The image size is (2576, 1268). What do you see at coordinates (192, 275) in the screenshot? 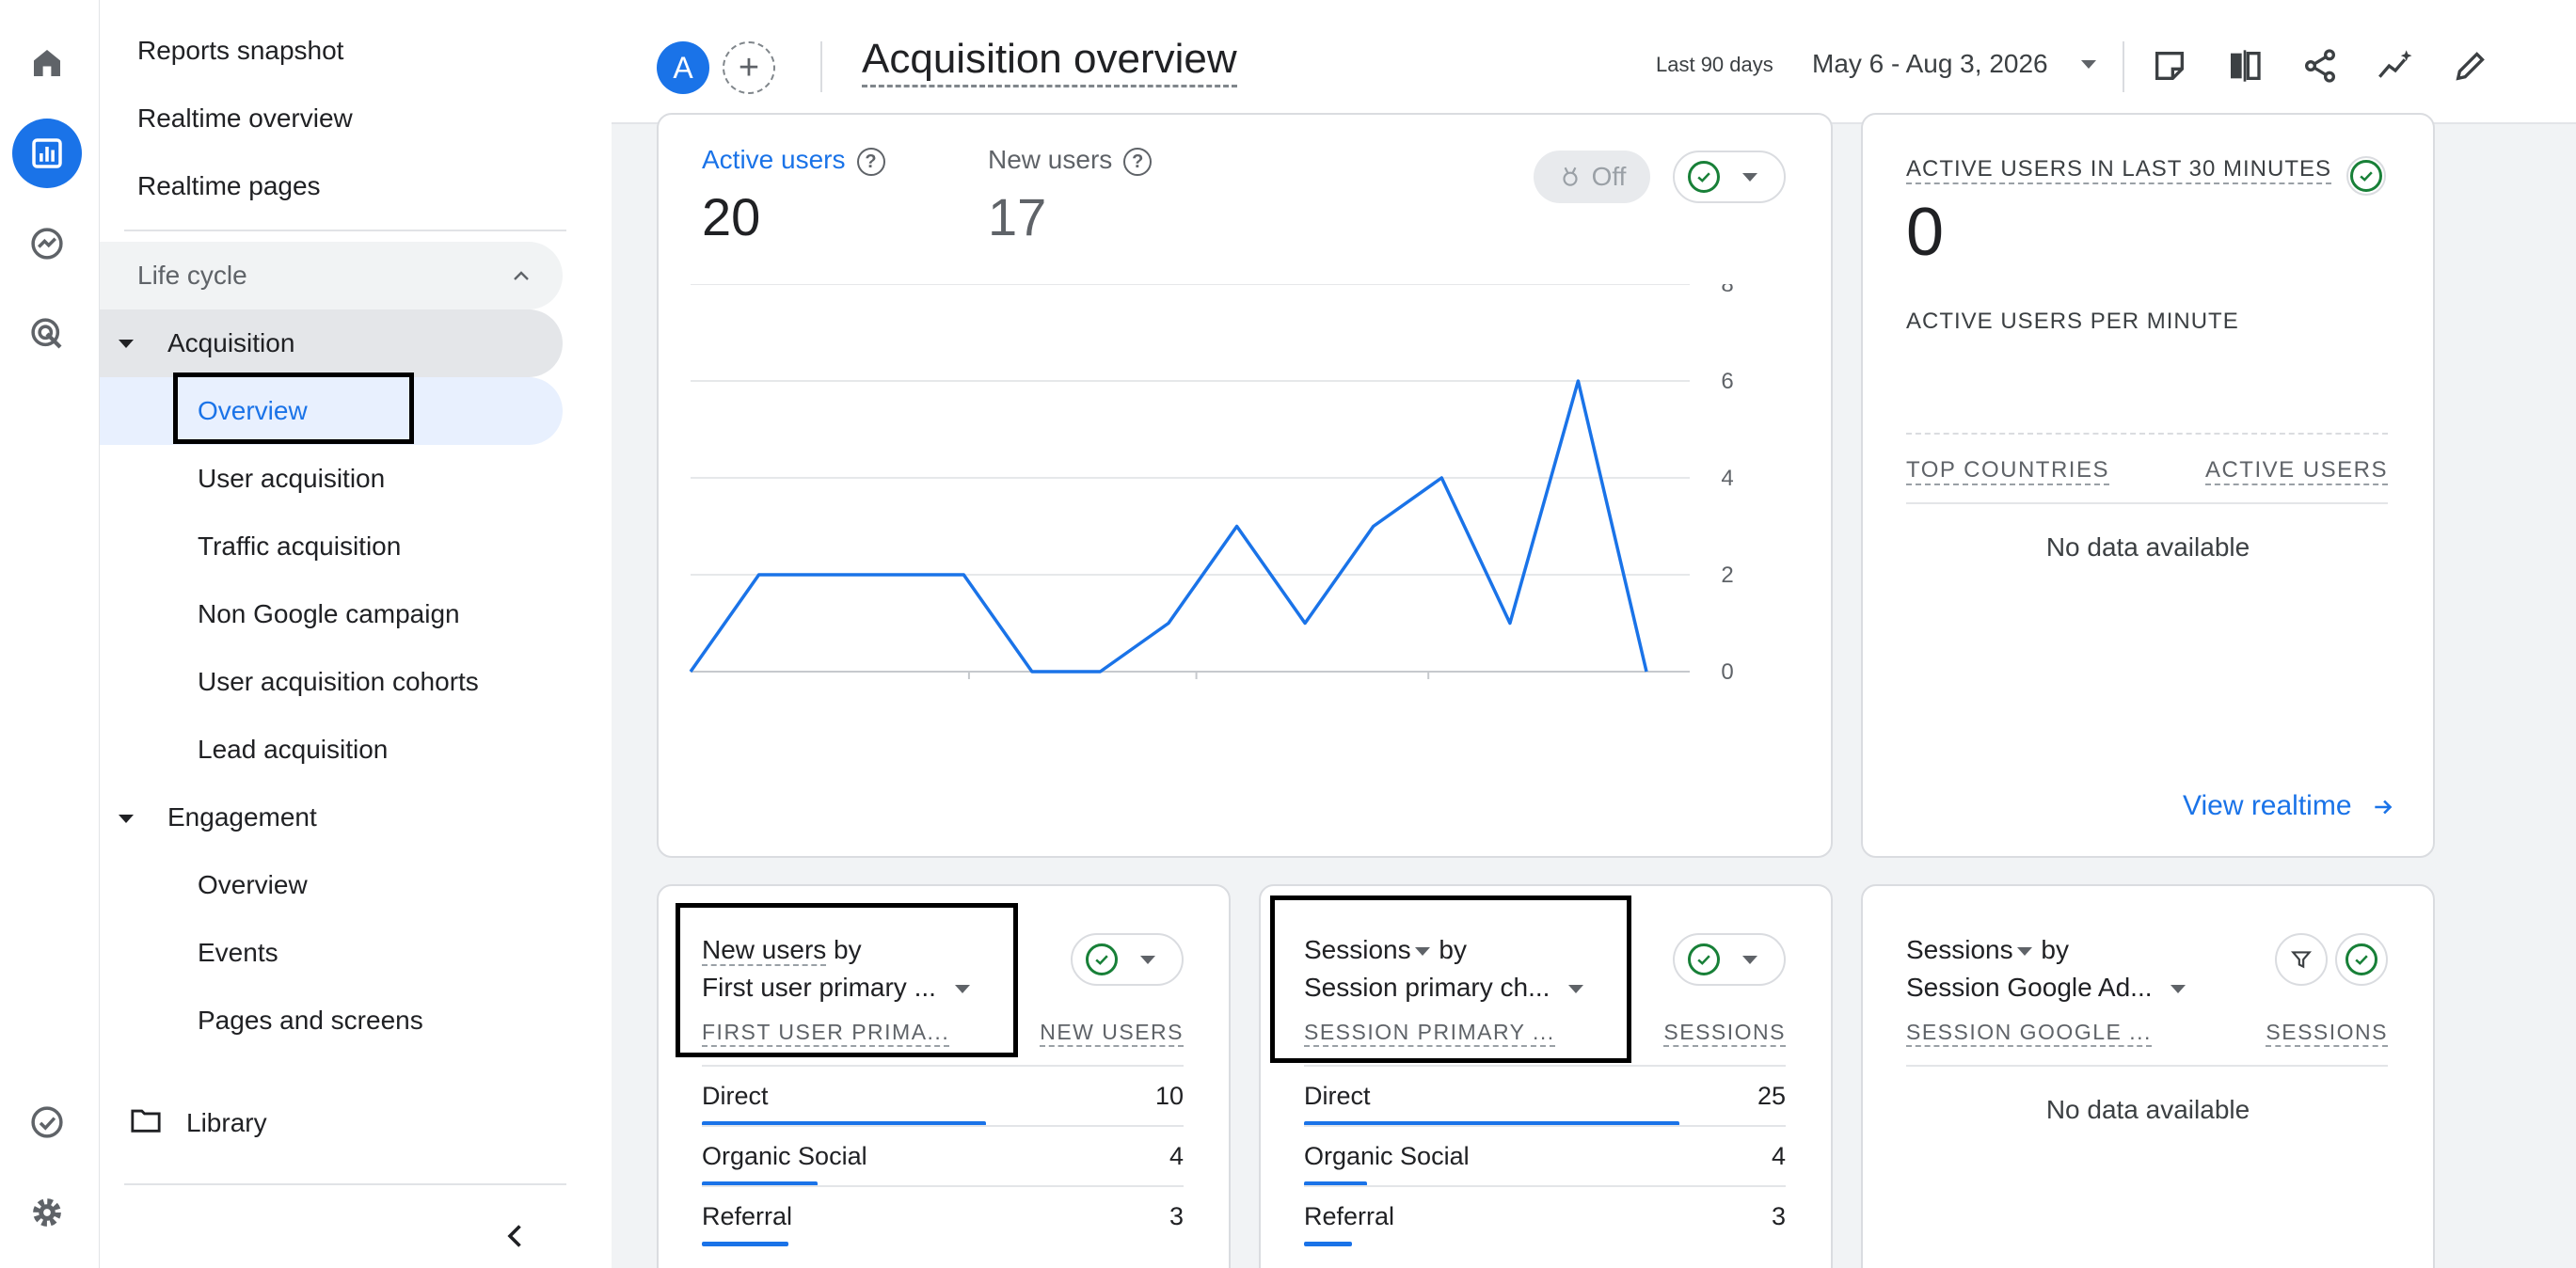
I see `sidebar-section-label: Life cycle` at bounding box center [192, 275].